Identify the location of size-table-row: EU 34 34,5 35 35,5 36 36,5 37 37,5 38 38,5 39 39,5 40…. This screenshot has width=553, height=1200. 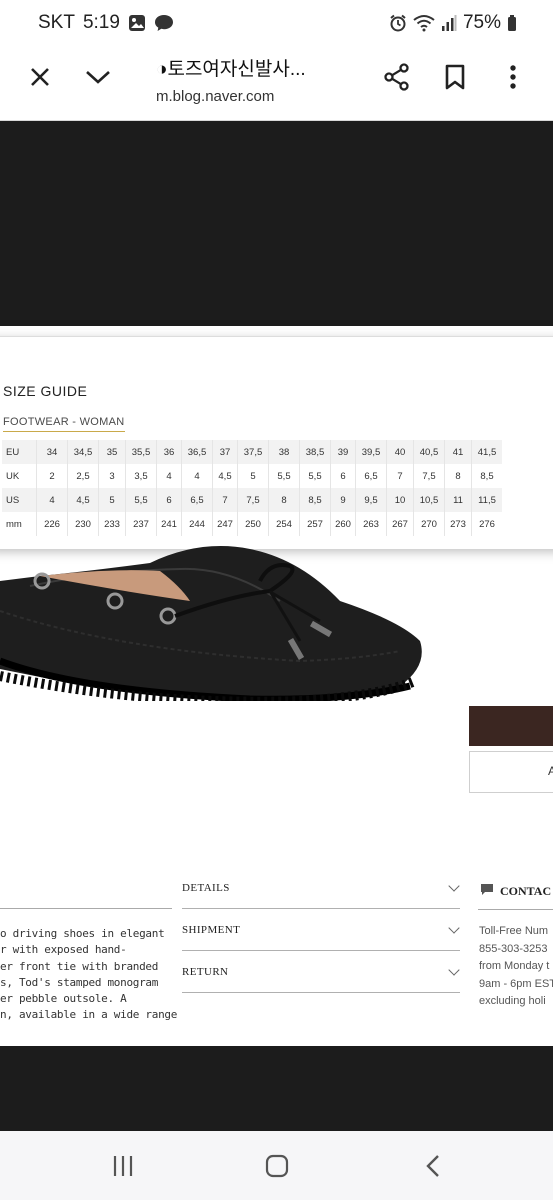
(252, 452).